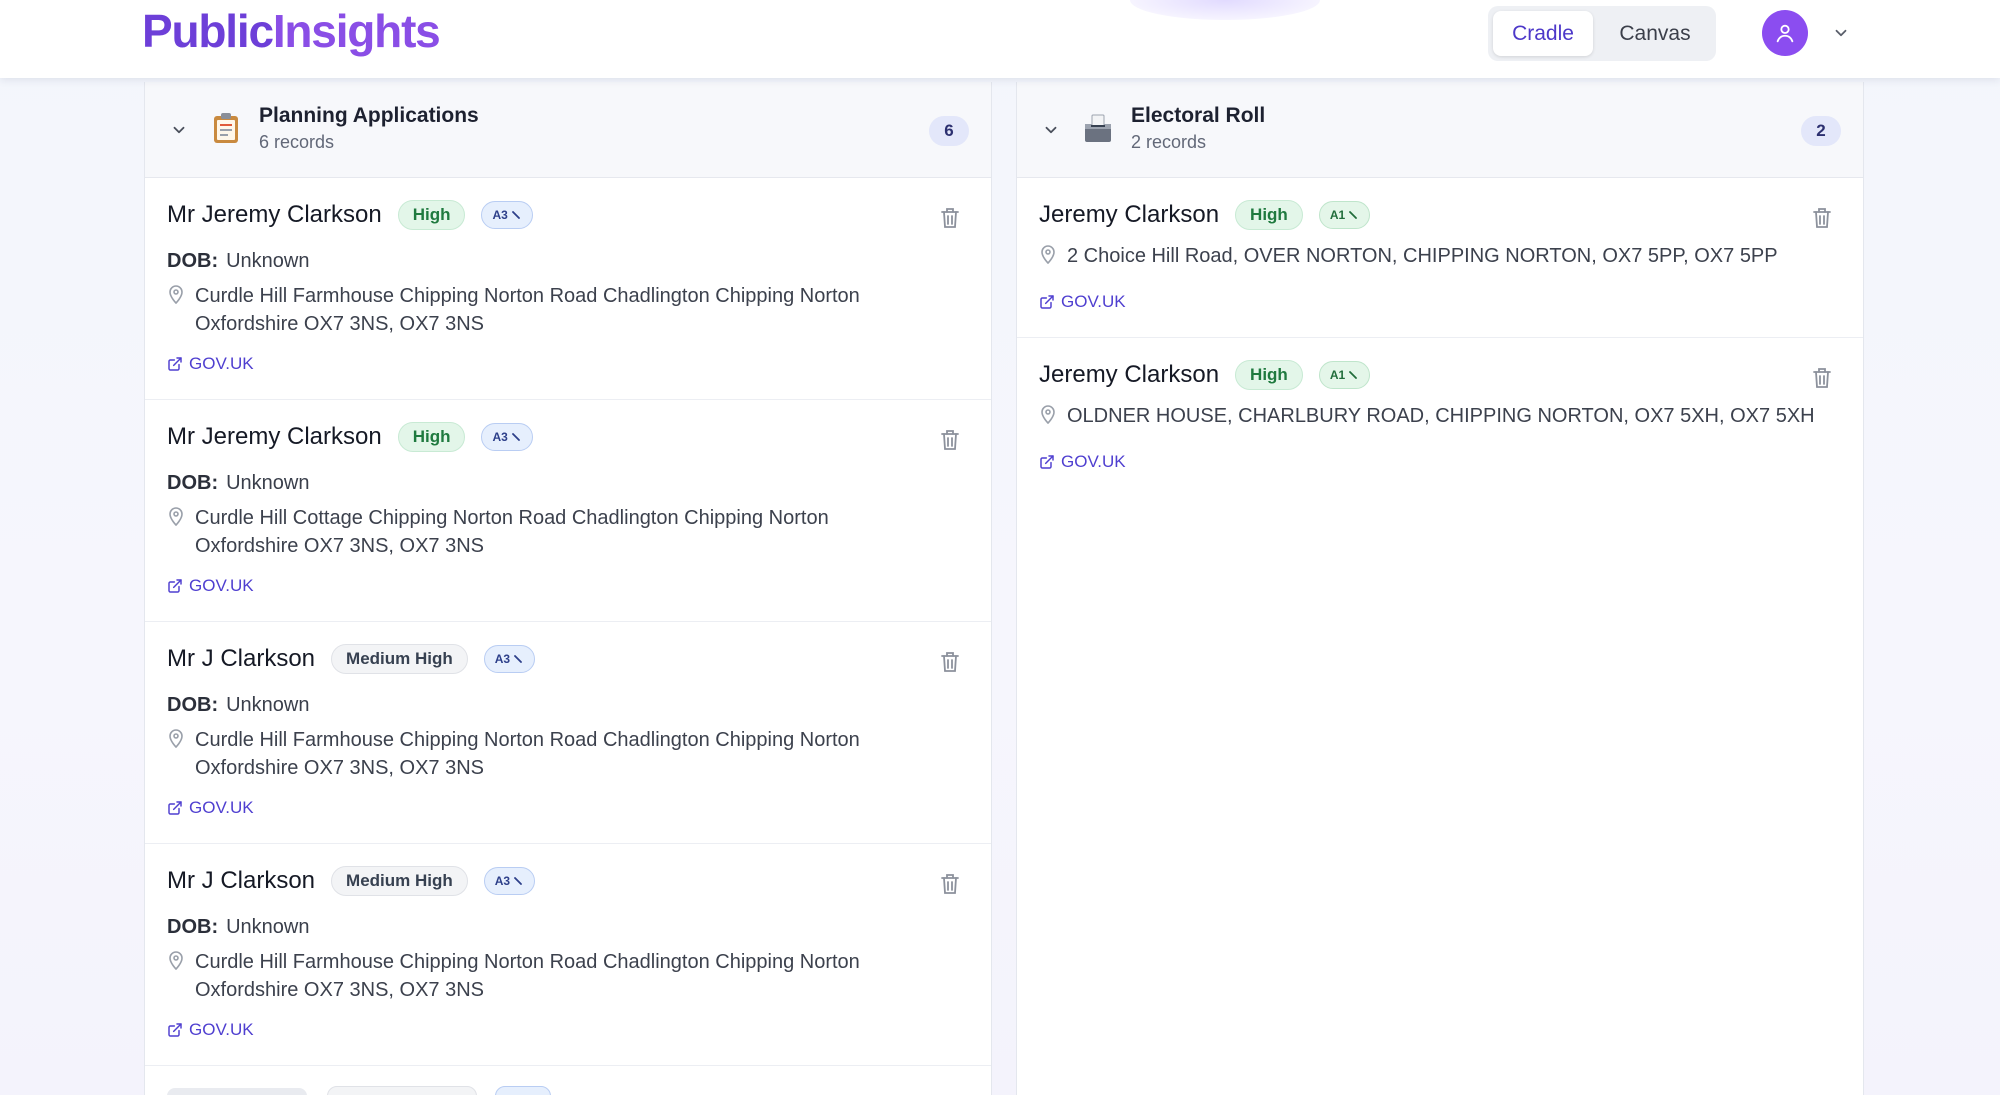 The width and height of the screenshot is (2000, 1095). What do you see at coordinates (1655, 33) in the screenshot?
I see `view-option-canvas: Canvas` at bounding box center [1655, 33].